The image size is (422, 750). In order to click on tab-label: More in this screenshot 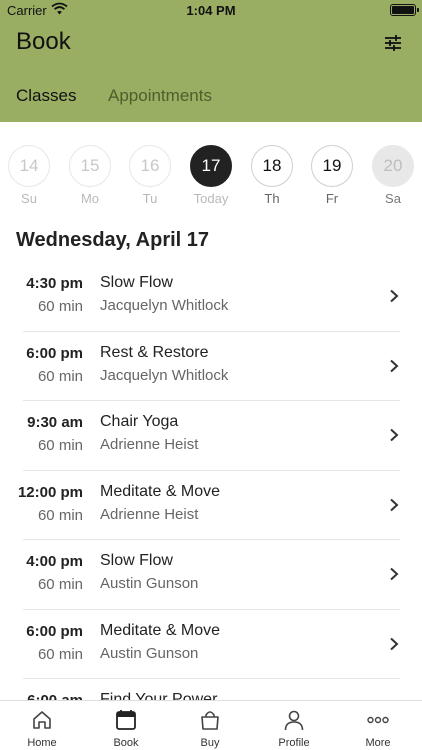, I will do `click(378, 743)`.